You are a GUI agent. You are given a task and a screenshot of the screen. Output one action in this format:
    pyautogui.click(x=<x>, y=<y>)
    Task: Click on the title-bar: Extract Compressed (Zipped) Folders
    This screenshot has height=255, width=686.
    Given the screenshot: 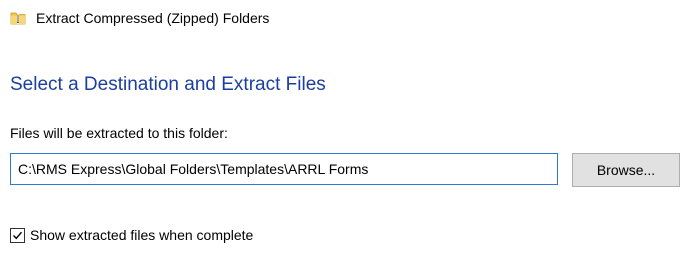 What is the action you would take?
    pyautogui.click(x=139, y=18)
    